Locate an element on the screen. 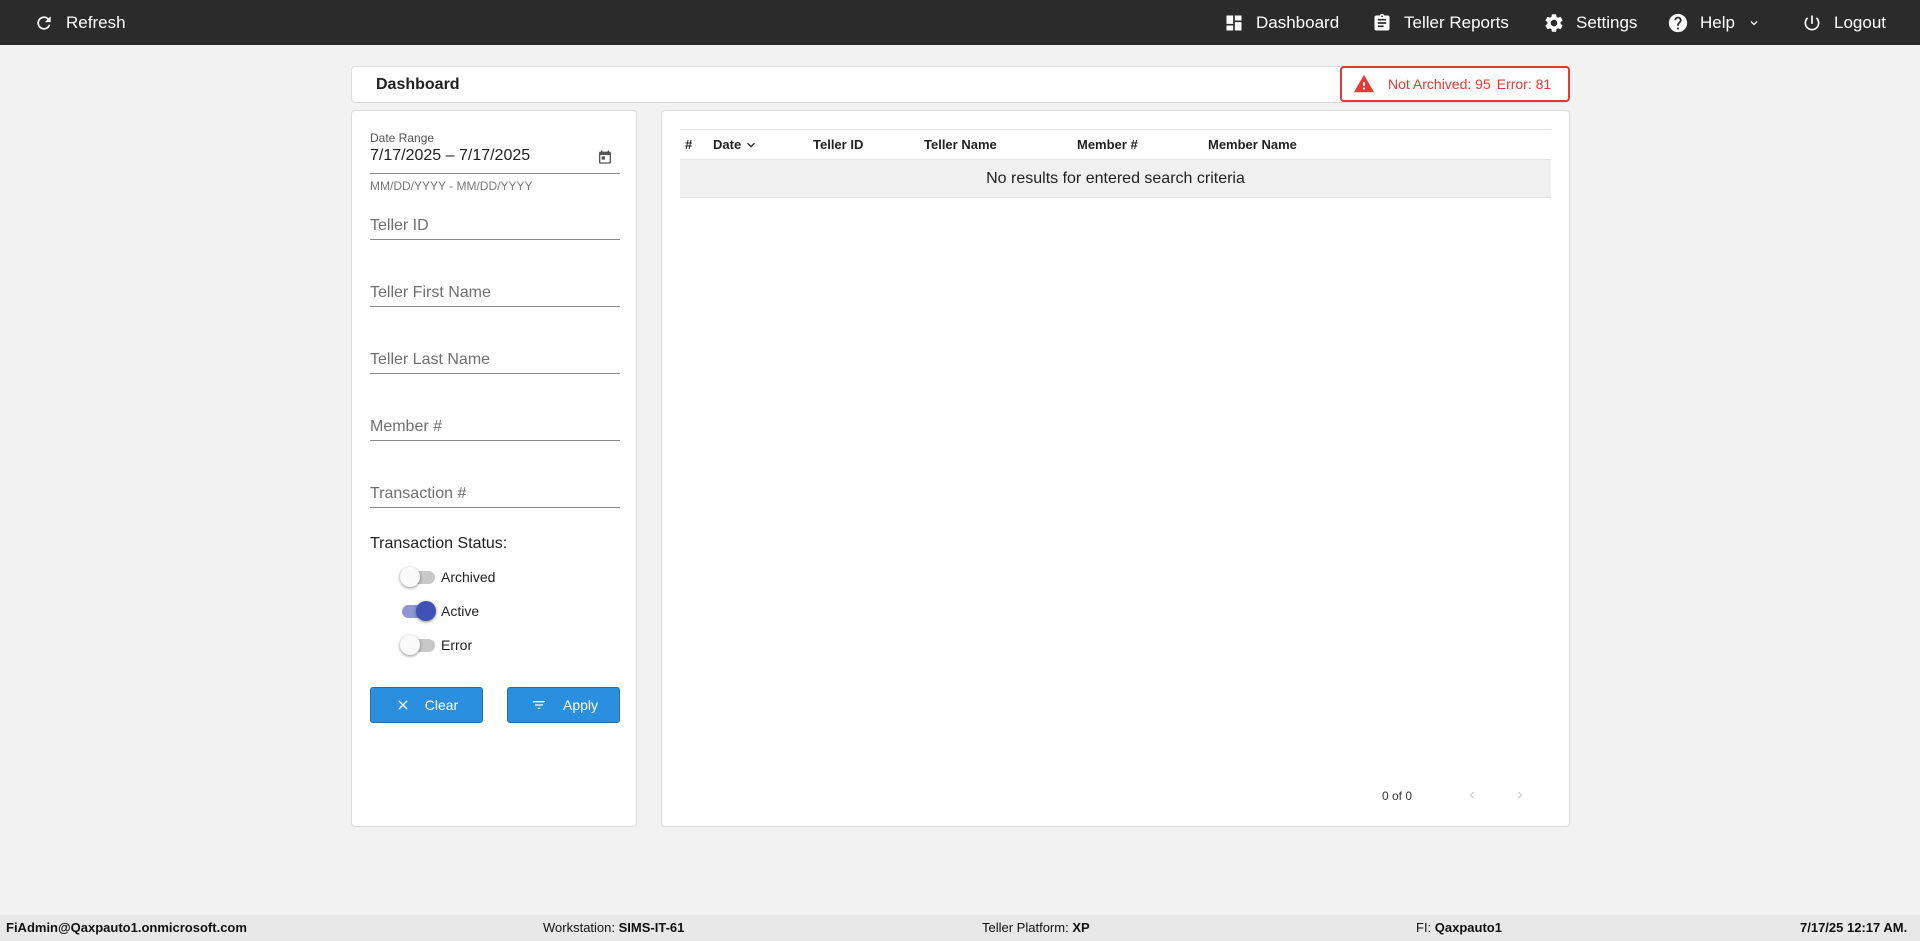  toggle-archived: Archived is located at coordinates (447, 577).